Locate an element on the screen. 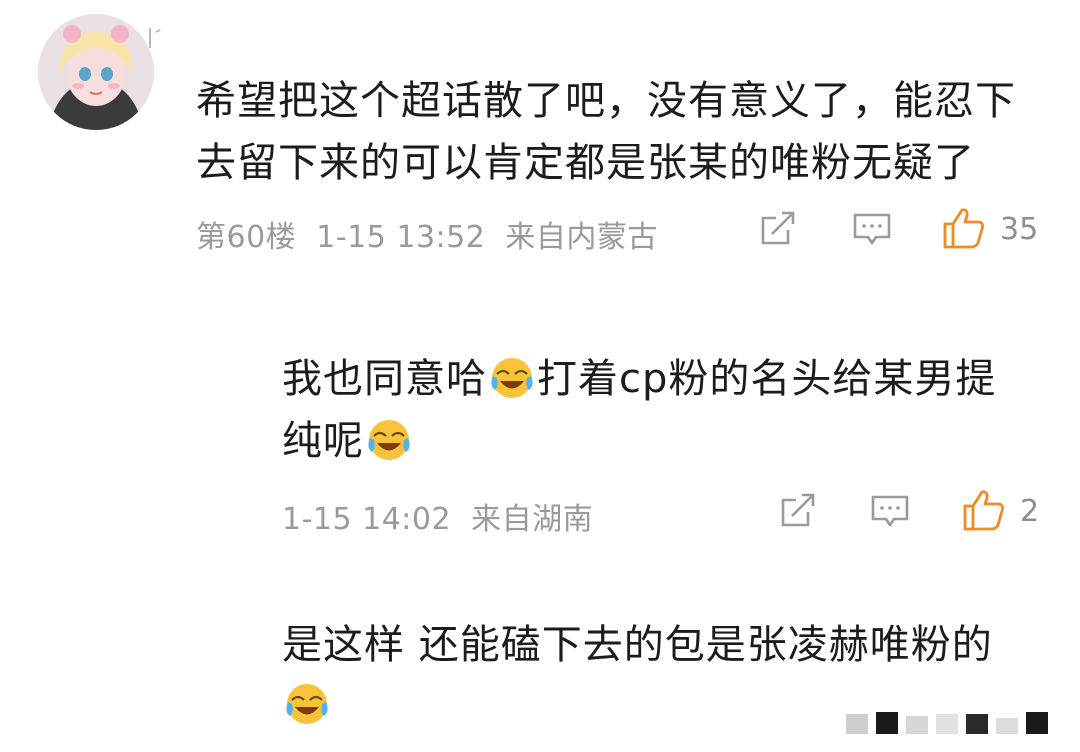 This screenshot has height=752, width=1080. like-count: 35 is located at coordinates (1019, 229).